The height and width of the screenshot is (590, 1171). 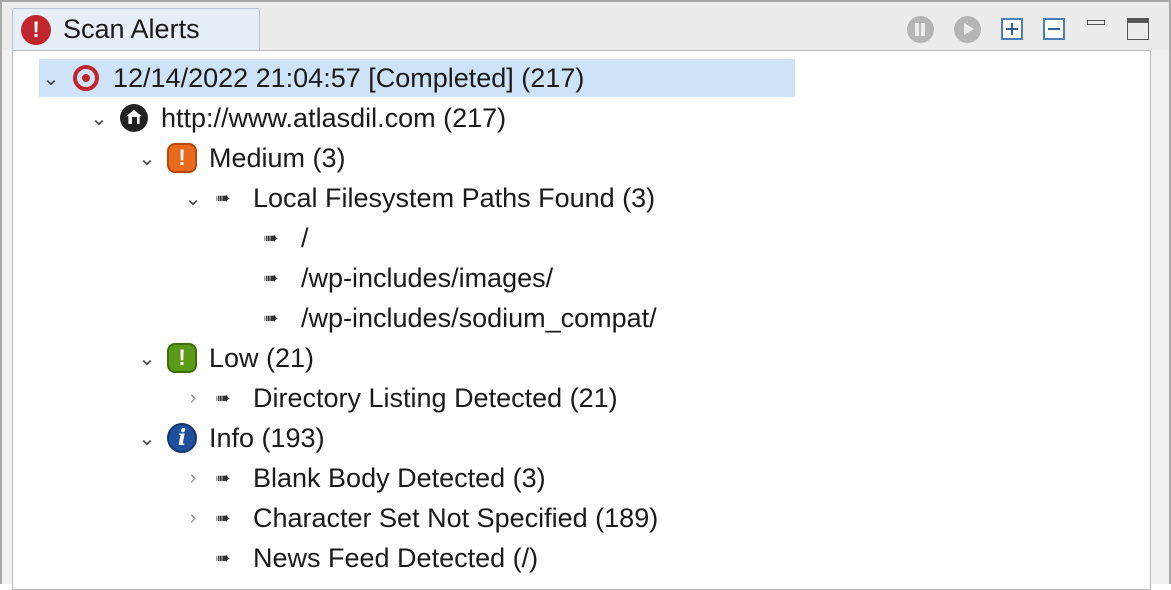 I want to click on minimize-button, so click(x=1096, y=29).